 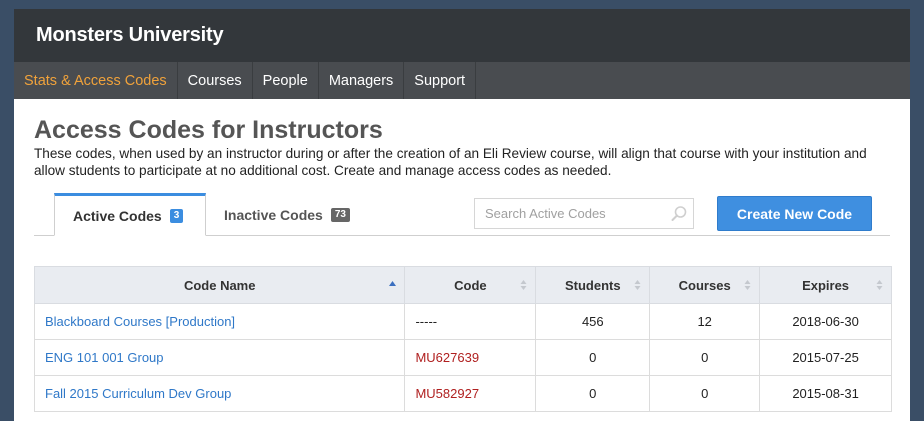 What do you see at coordinates (219, 285) in the screenshot?
I see `header-code-name: Code Name` at bounding box center [219, 285].